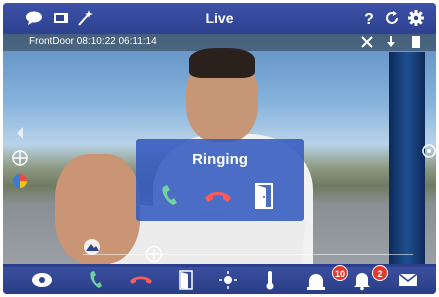  Describe the element at coordinates (367, 42) in the screenshot. I see `tools-icon` at that location.